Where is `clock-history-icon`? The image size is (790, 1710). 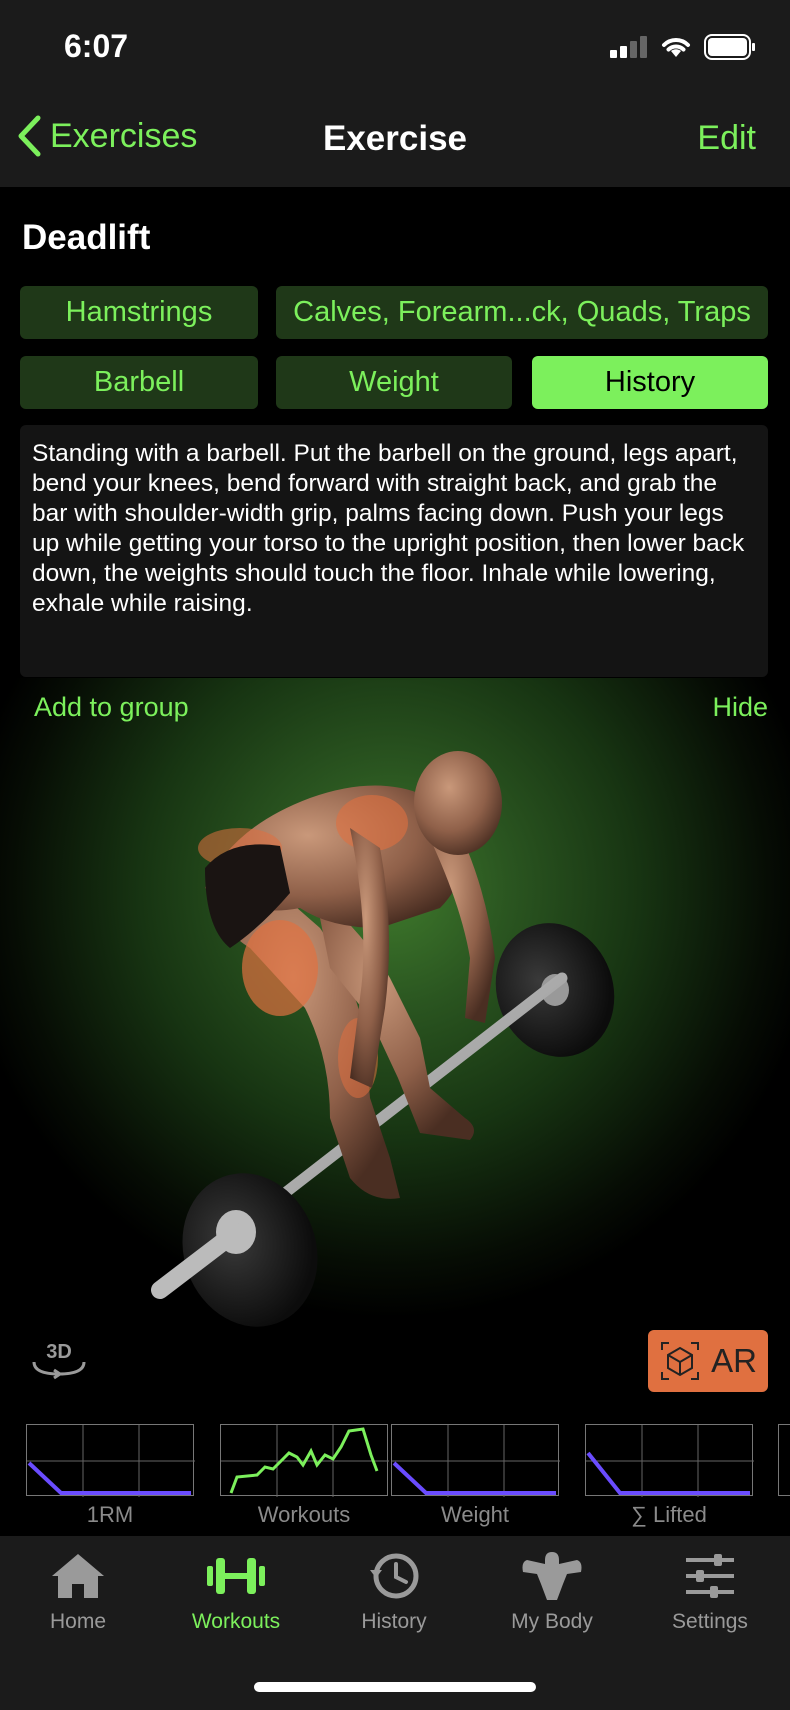
clock-history-icon is located at coordinates (394, 1576).